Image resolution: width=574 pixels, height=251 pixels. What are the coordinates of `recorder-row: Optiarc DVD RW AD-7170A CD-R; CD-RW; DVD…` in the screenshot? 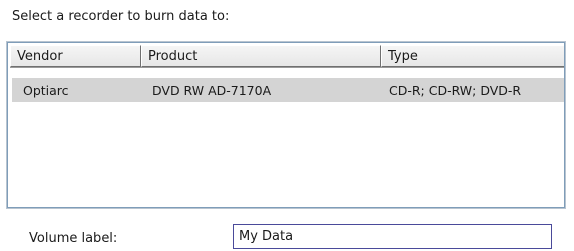 It's located at (288, 90).